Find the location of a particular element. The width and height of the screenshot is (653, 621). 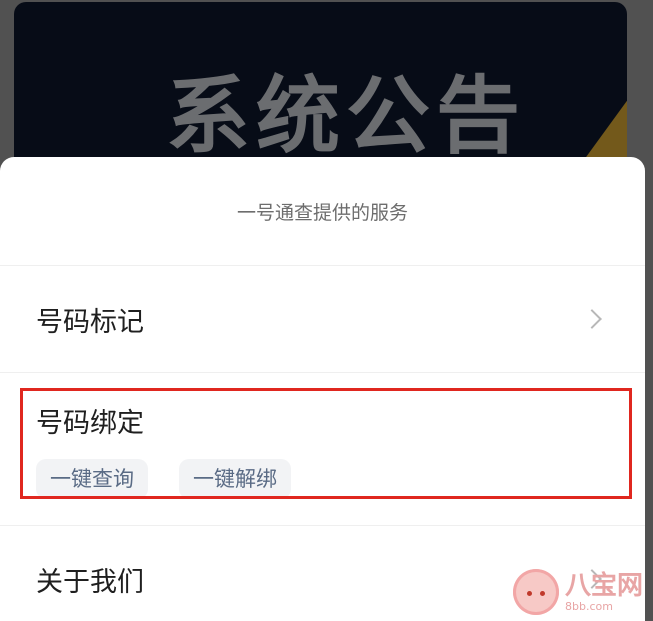

watermark-text: 八宝网 8bb.com is located at coordinates (604, 592).